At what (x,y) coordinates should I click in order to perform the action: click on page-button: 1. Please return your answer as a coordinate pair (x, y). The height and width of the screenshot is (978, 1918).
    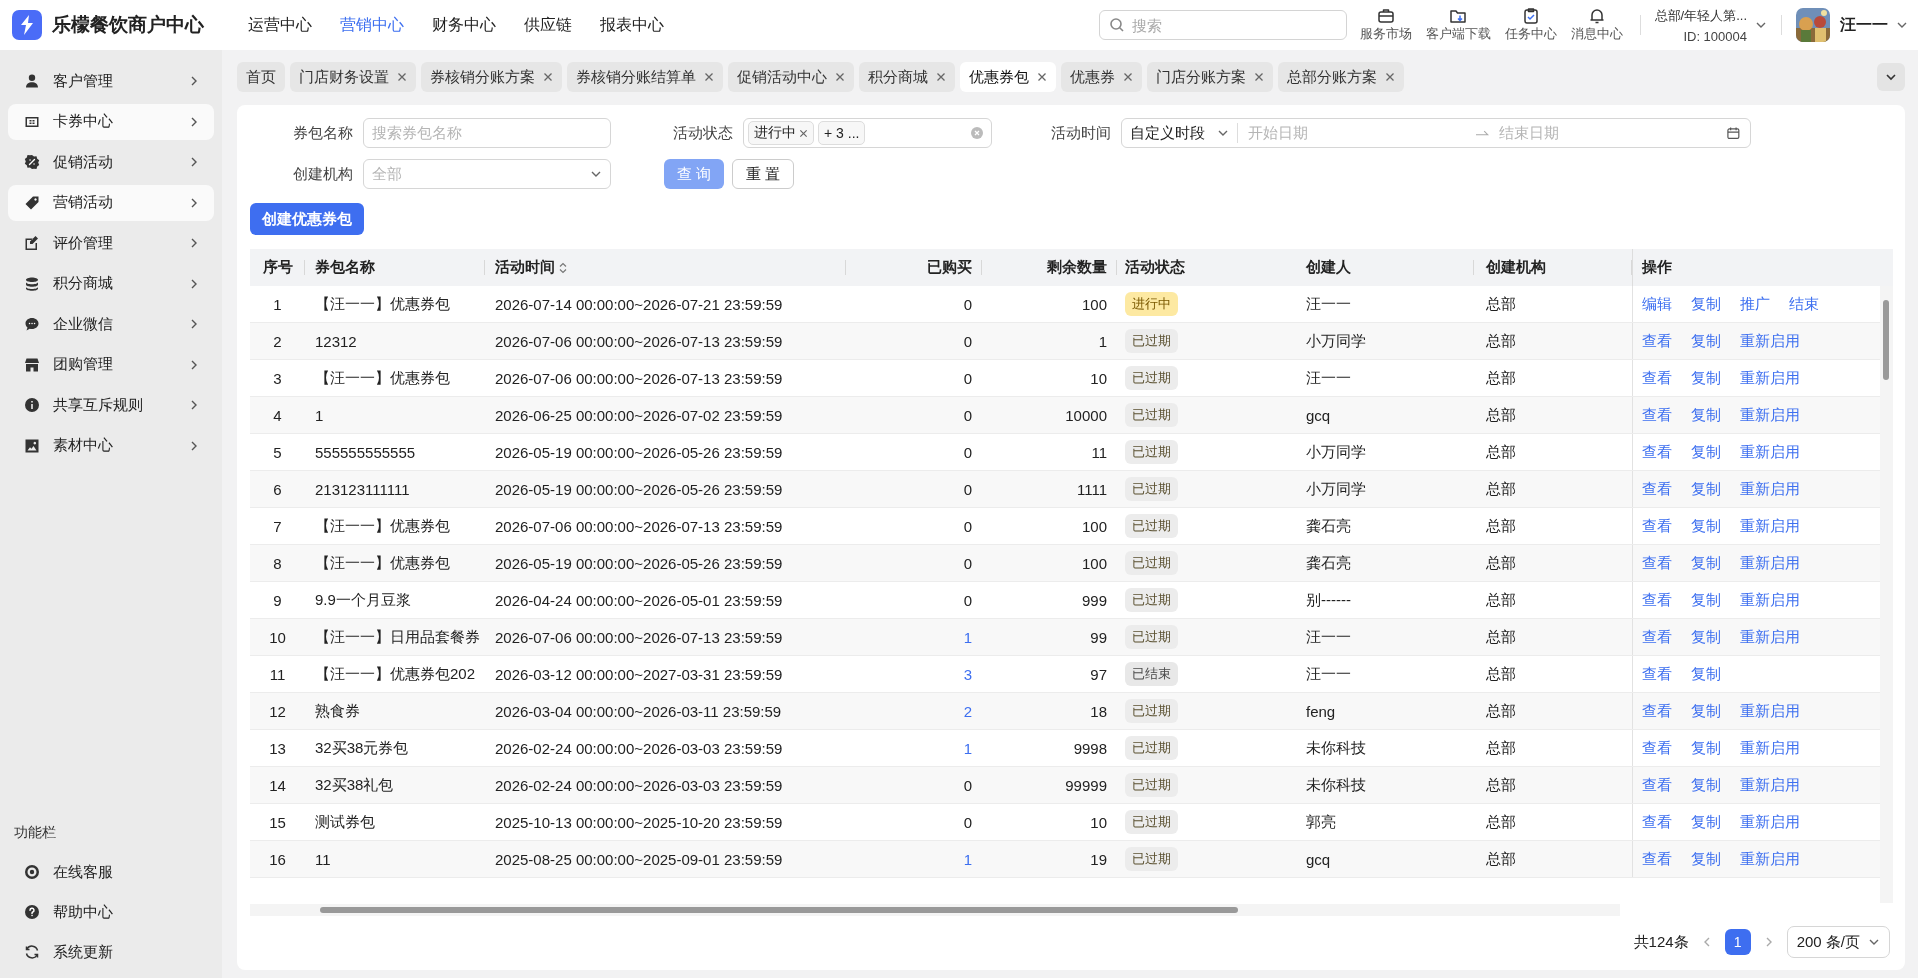
    Looking at the image, I should click on (1737, 942).